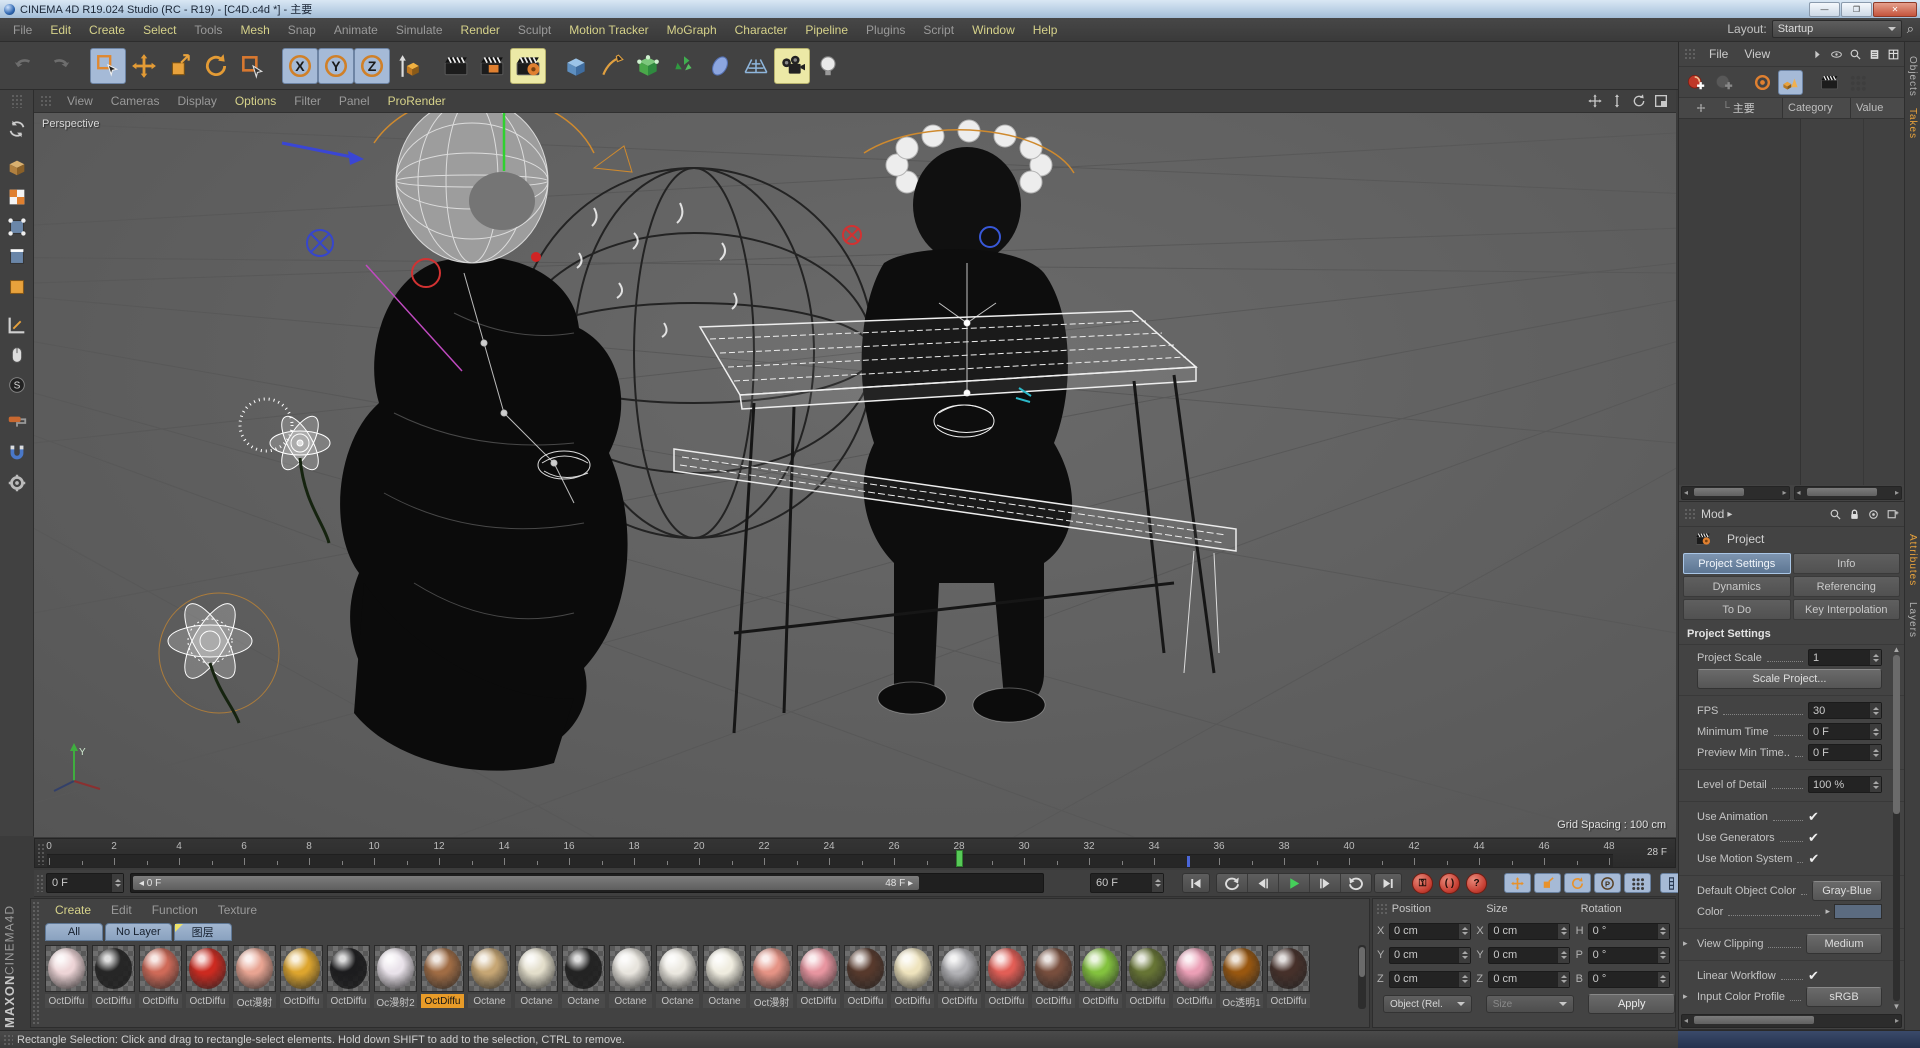 The width and height of the screenshot is (1920, 1048). I want to click on menu-item-simulate: Simulate, so click(419, 30).